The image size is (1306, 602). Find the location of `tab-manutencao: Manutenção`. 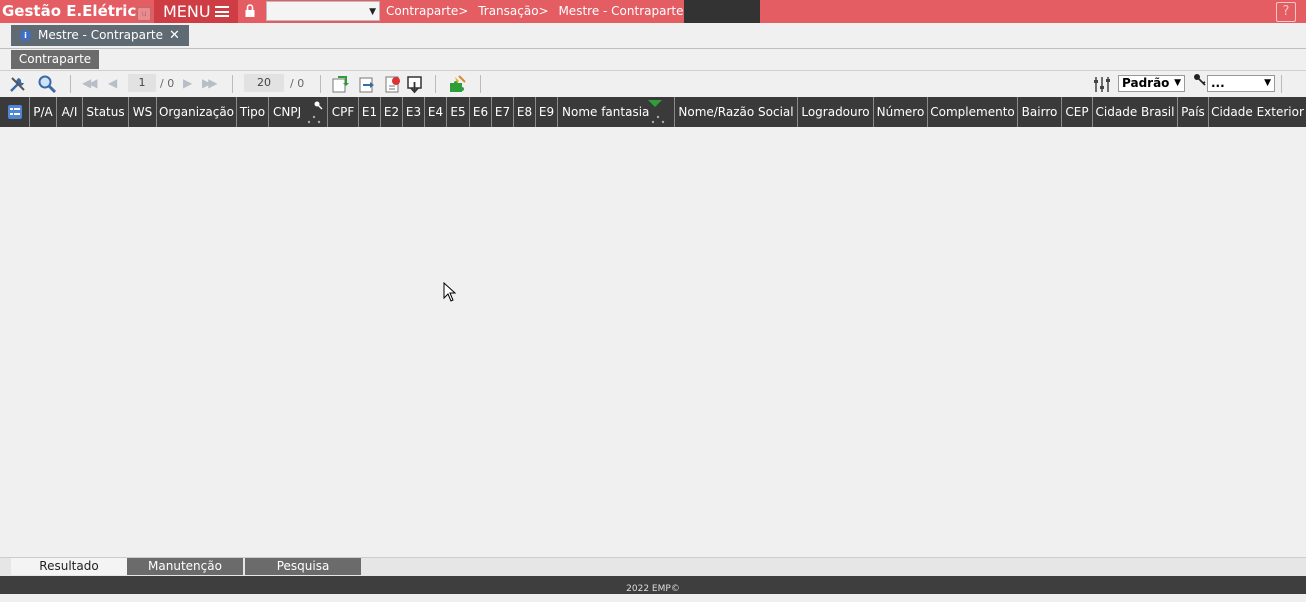

tab-manutencao: Manutenção is located at coordinates (185, 566).